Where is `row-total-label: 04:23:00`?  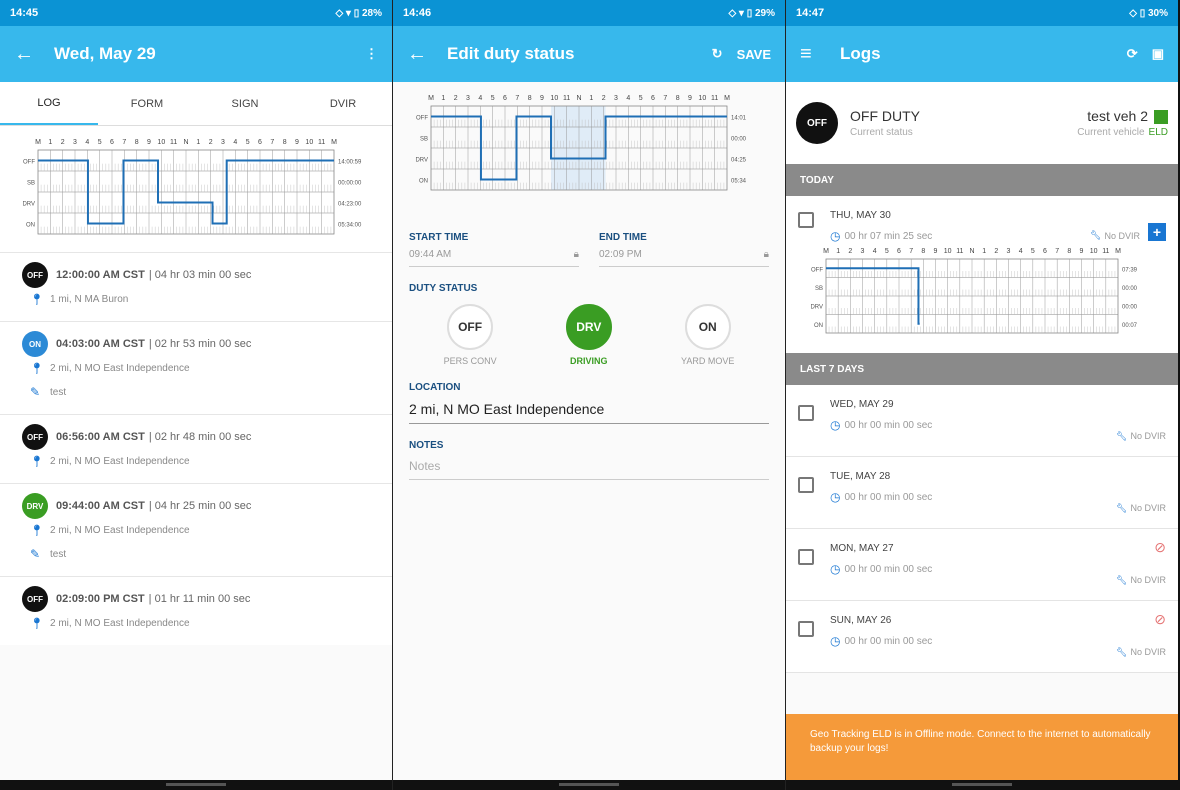 row-total-label: 04:23:00 is located at coordinates (350, 205).